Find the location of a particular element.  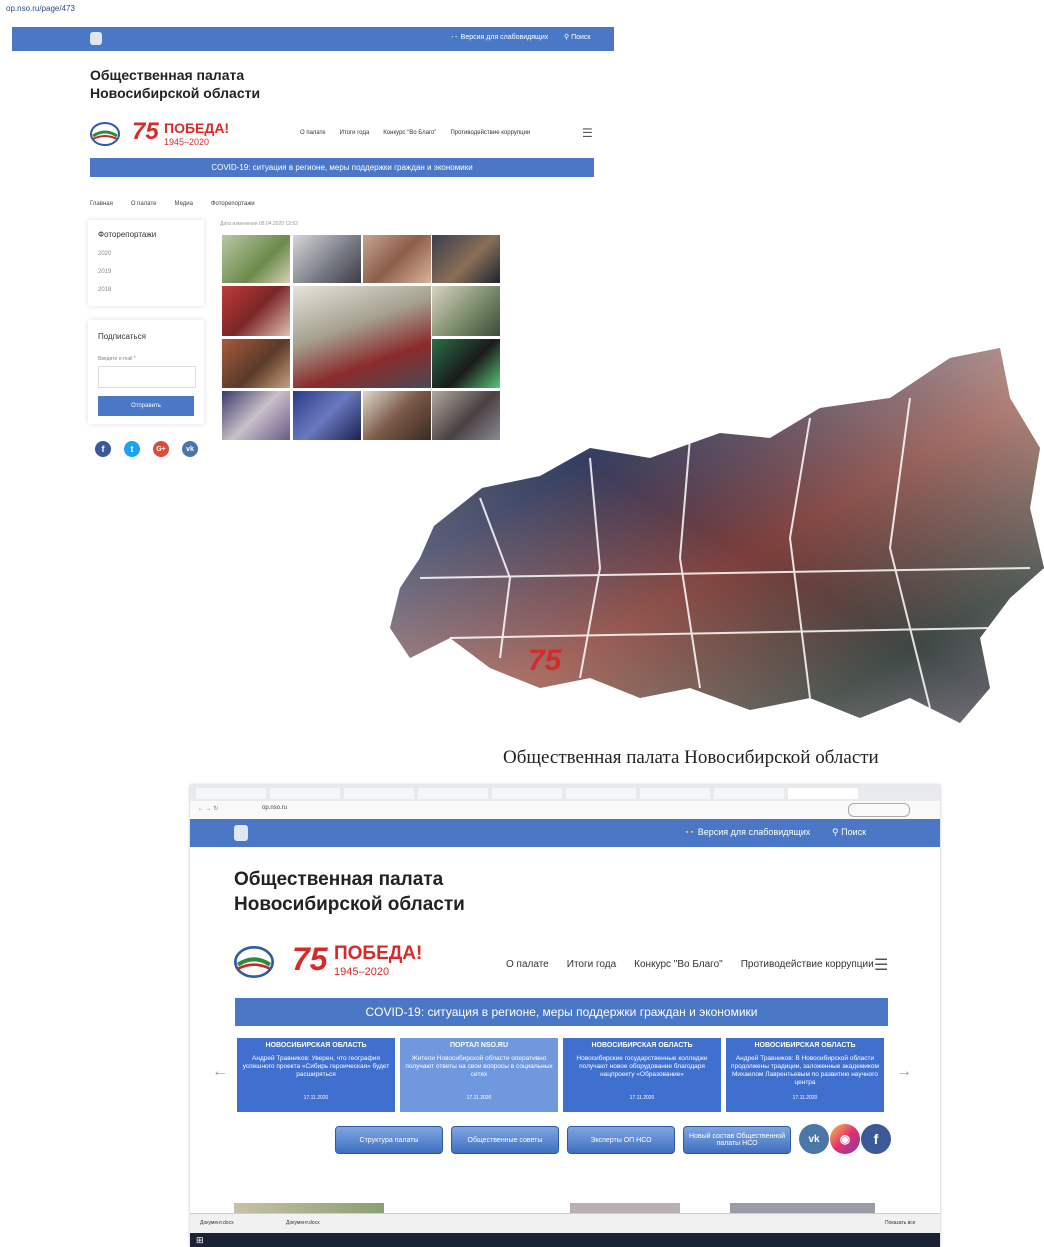

year-link-2019: 2019 is located at coordinates (104, 272).